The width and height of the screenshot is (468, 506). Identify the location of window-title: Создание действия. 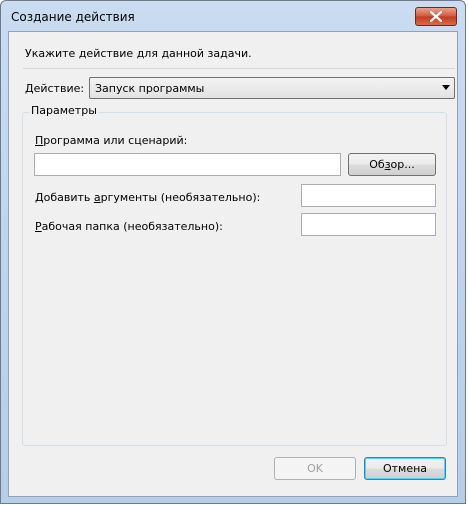
(73, 17).